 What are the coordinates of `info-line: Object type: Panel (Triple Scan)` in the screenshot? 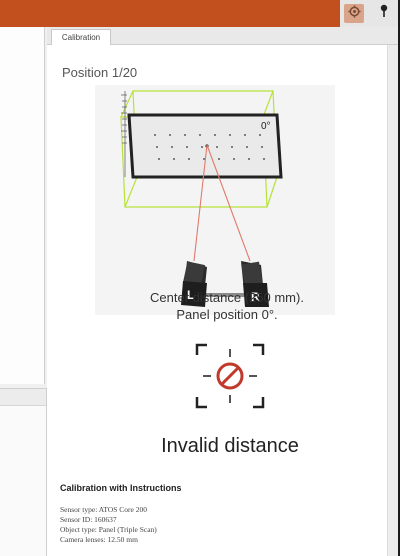 It's located at (108, 529).